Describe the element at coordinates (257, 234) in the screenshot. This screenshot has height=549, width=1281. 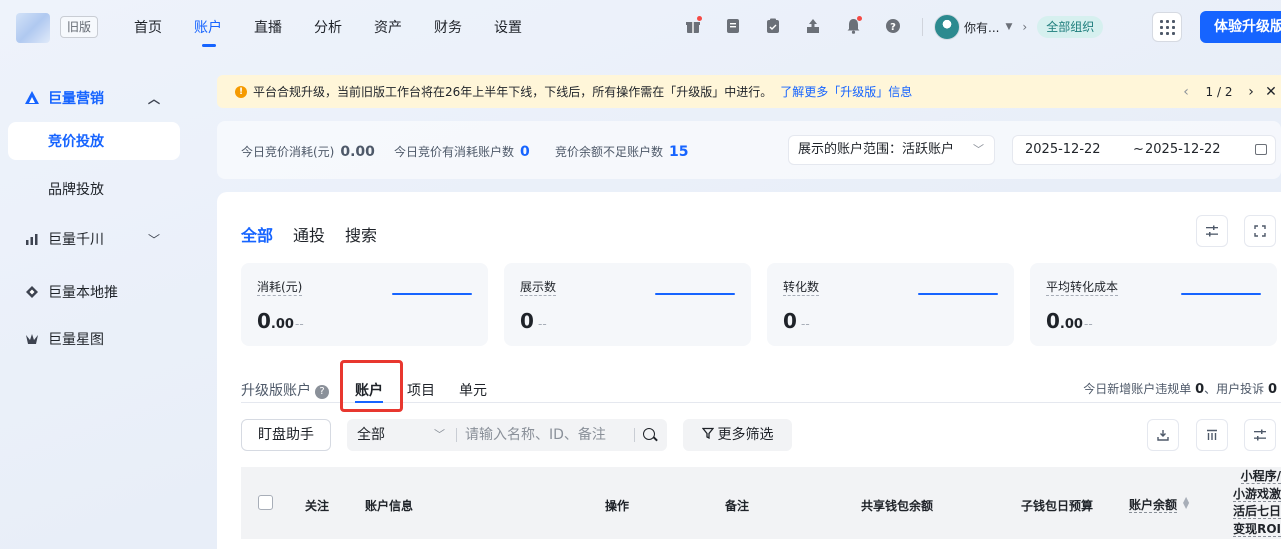
I see `tab-all: 全部` at that location.